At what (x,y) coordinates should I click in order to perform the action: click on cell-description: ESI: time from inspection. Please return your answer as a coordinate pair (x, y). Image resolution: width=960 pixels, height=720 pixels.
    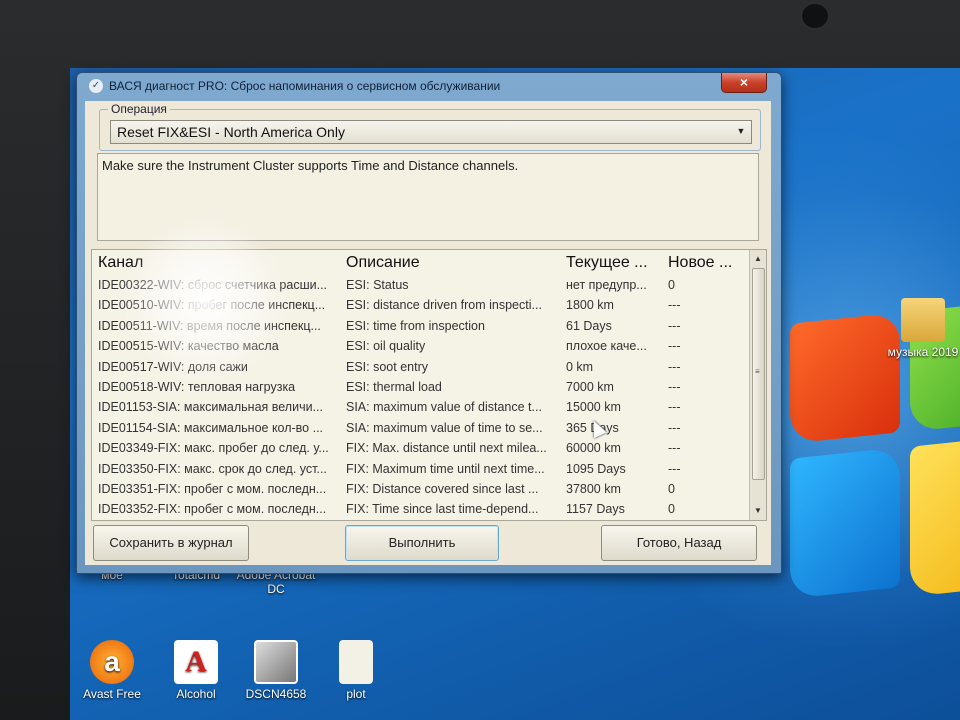
    Looking at the image, I should click on (415, 325).